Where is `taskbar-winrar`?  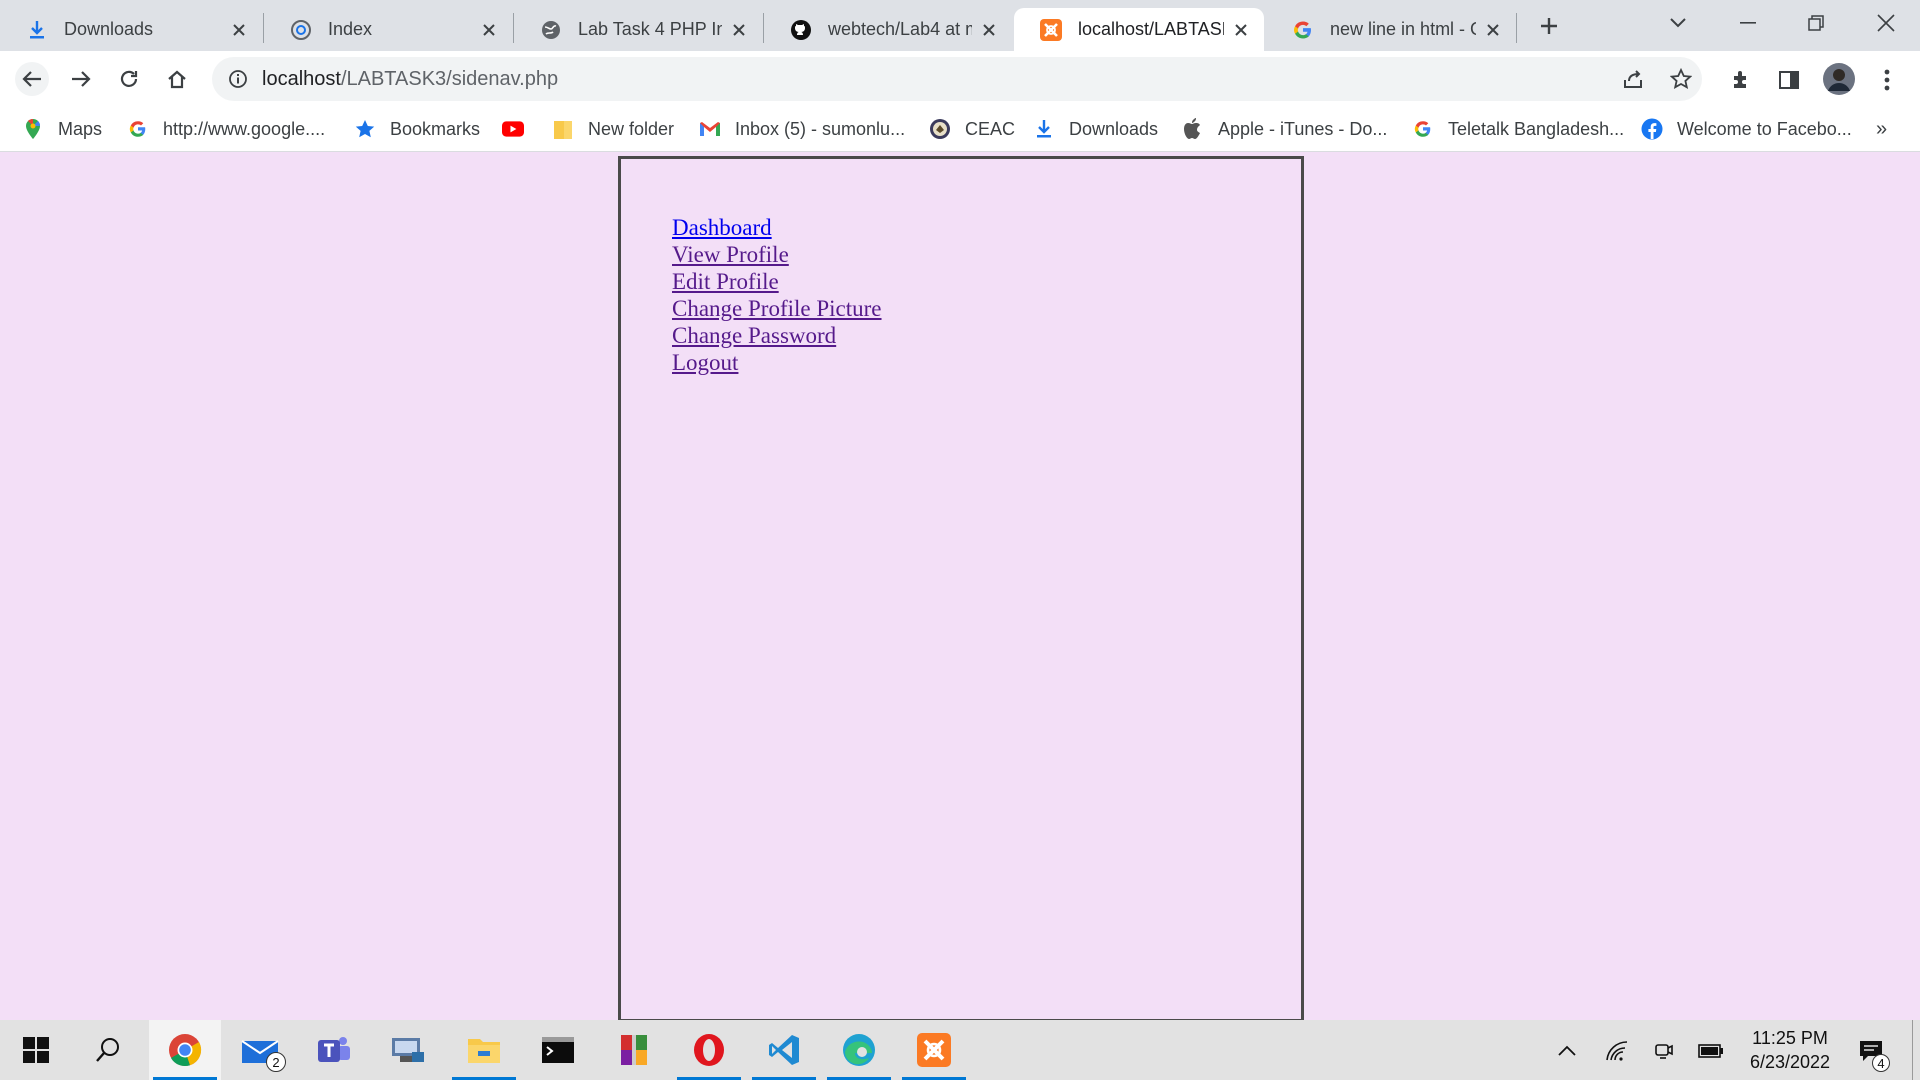 taskbar-winrar is located at coordinates (634, 1050).